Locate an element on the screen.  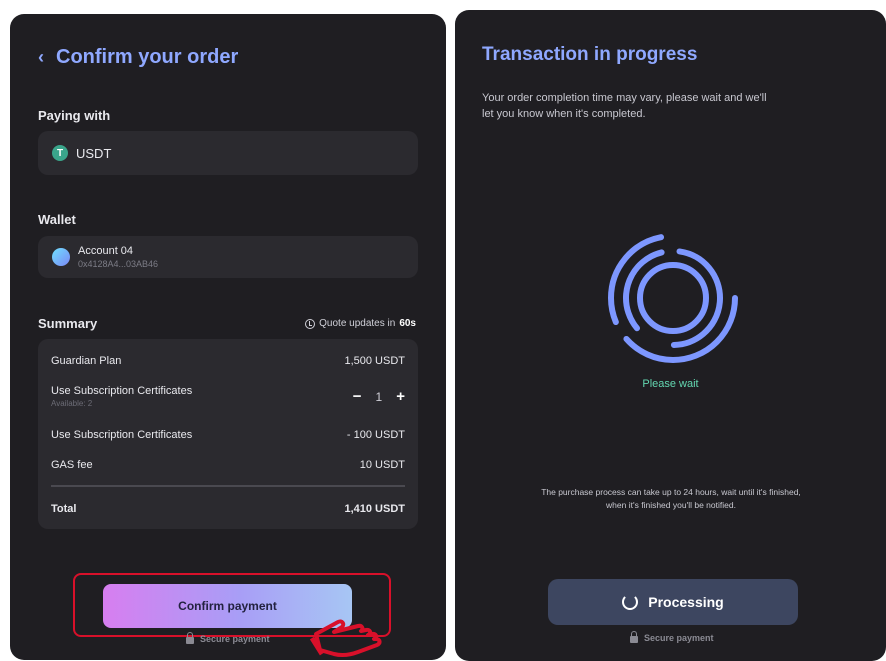
quantity-stepper: − 1 + is located at coordinates (379, 396).